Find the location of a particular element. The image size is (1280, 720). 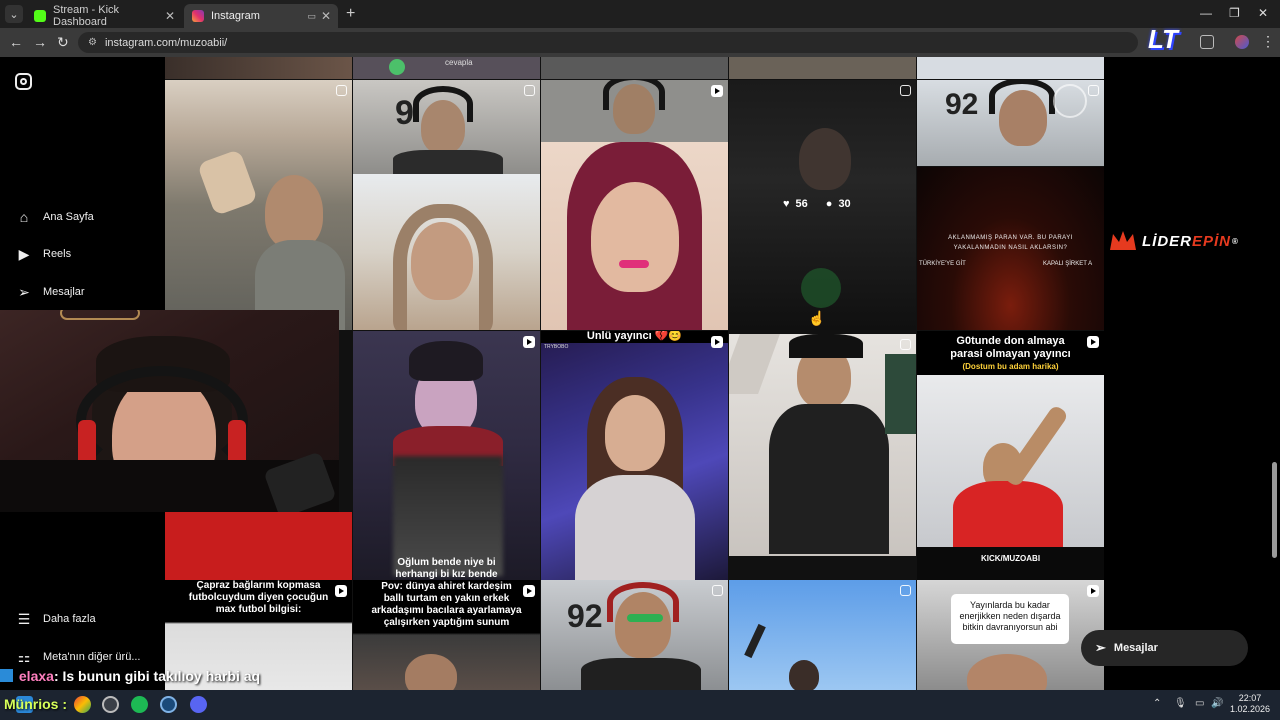

heart-icon: ♥ is located at coordinates (786, 204).